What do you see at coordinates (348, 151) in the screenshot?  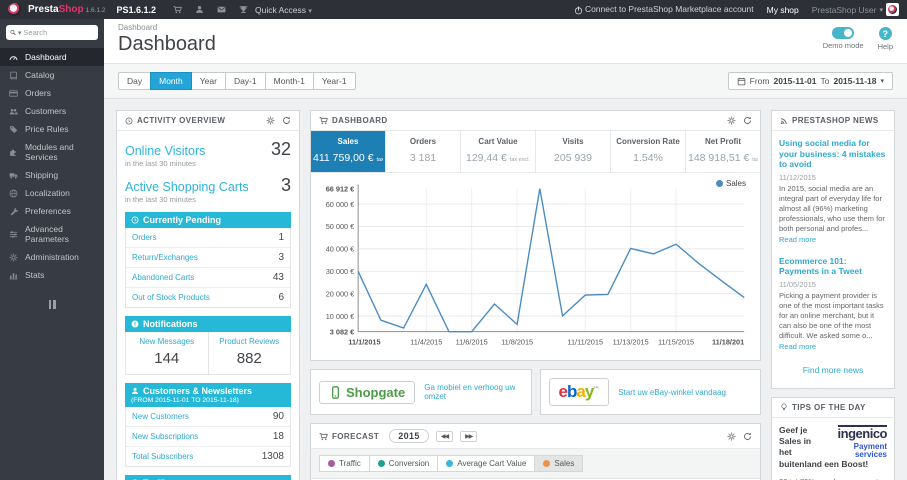 I see `kpi-sales: Sales411 759,00 € tax excl.` at bounding box center [348, 151].